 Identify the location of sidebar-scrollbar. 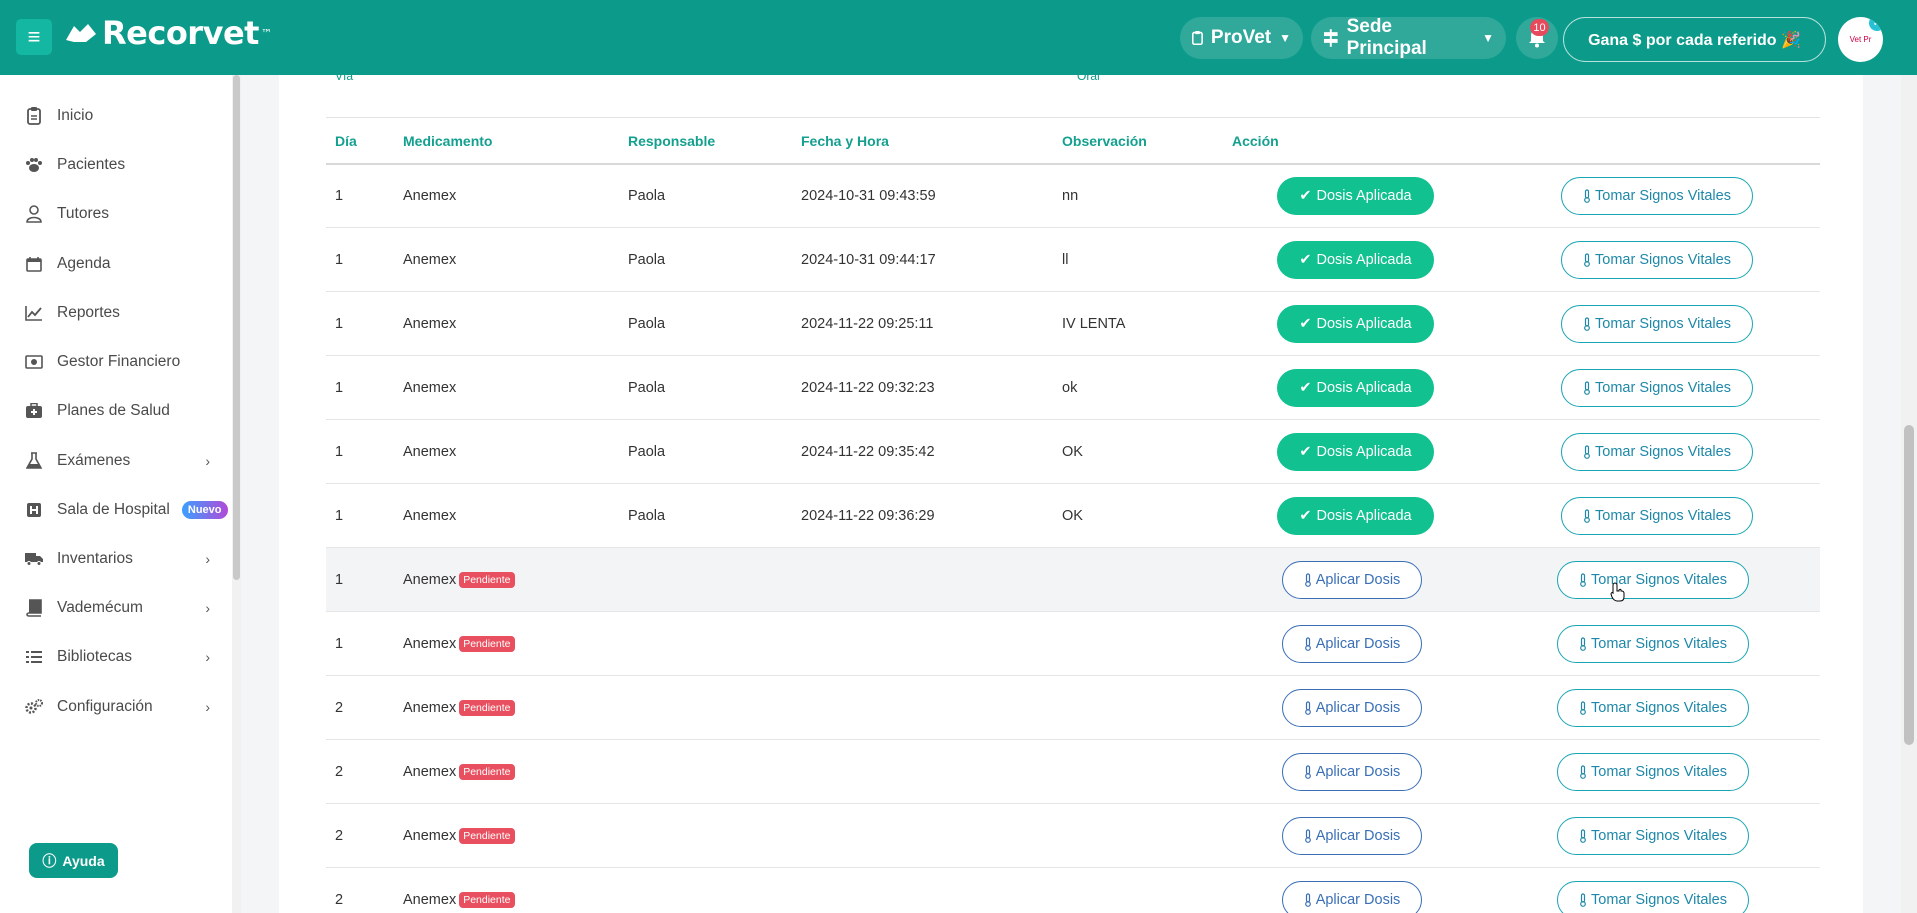
(236, 494).